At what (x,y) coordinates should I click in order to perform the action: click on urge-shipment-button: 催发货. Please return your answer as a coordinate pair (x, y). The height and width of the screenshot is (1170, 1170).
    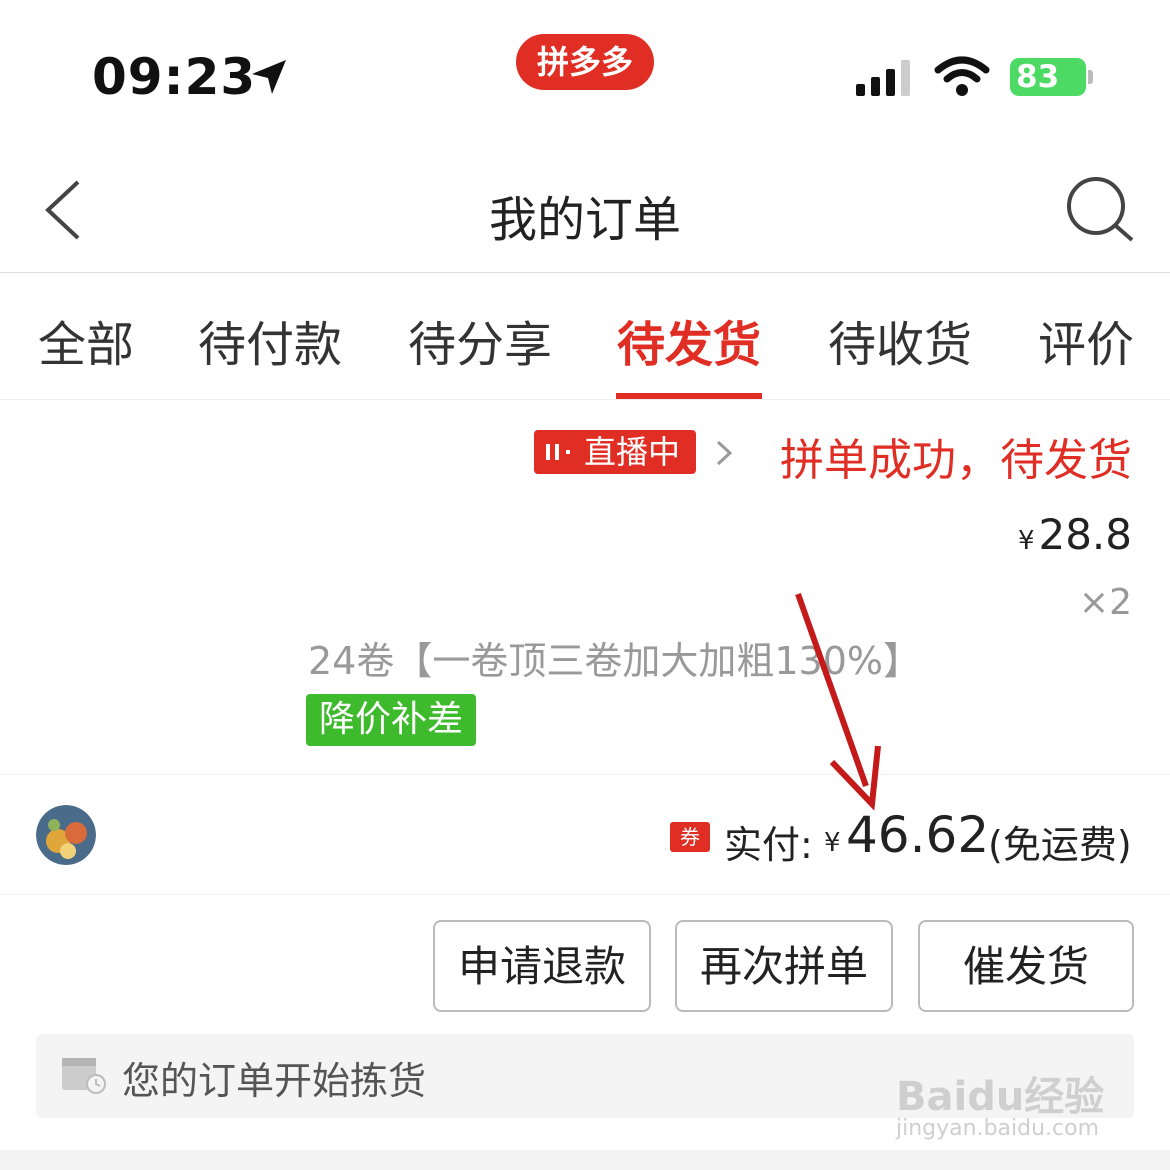
    Looking at the image, I should click on (1026, 966).